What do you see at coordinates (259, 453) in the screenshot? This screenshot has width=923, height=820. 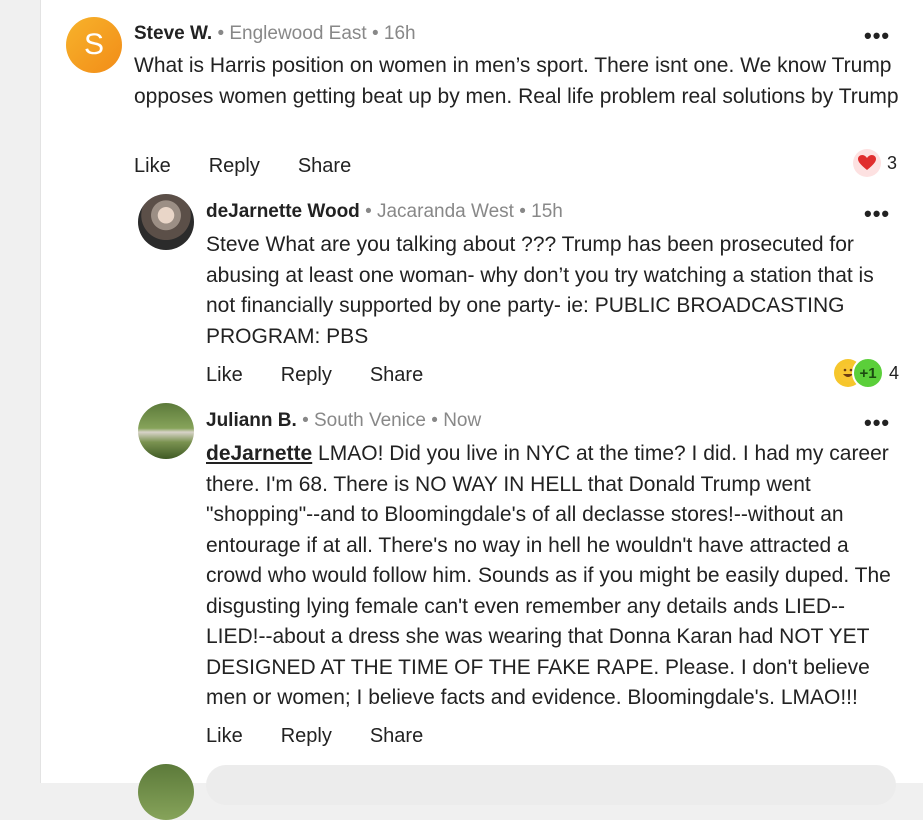 I see `mention-link: deJarnette` at bounding box center [259, 453].